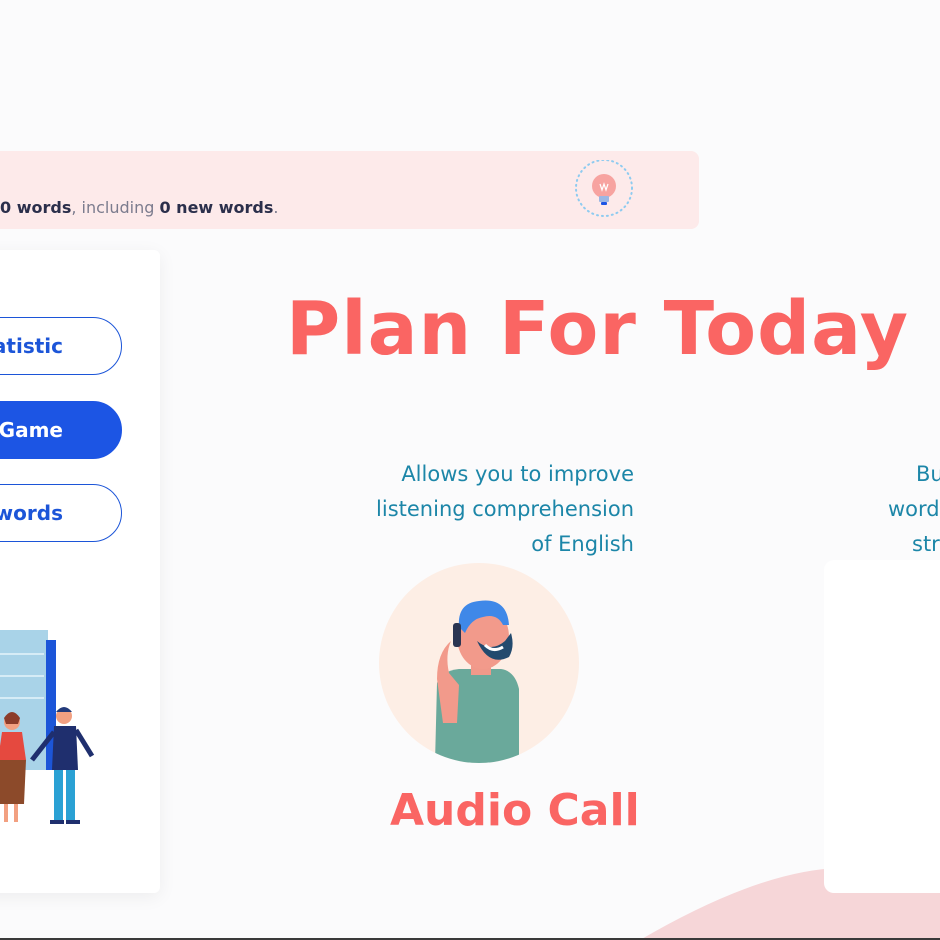 This screenshot has width=940, height=940. I want to click on banner-word-count: 0 words, so click(36, 207).